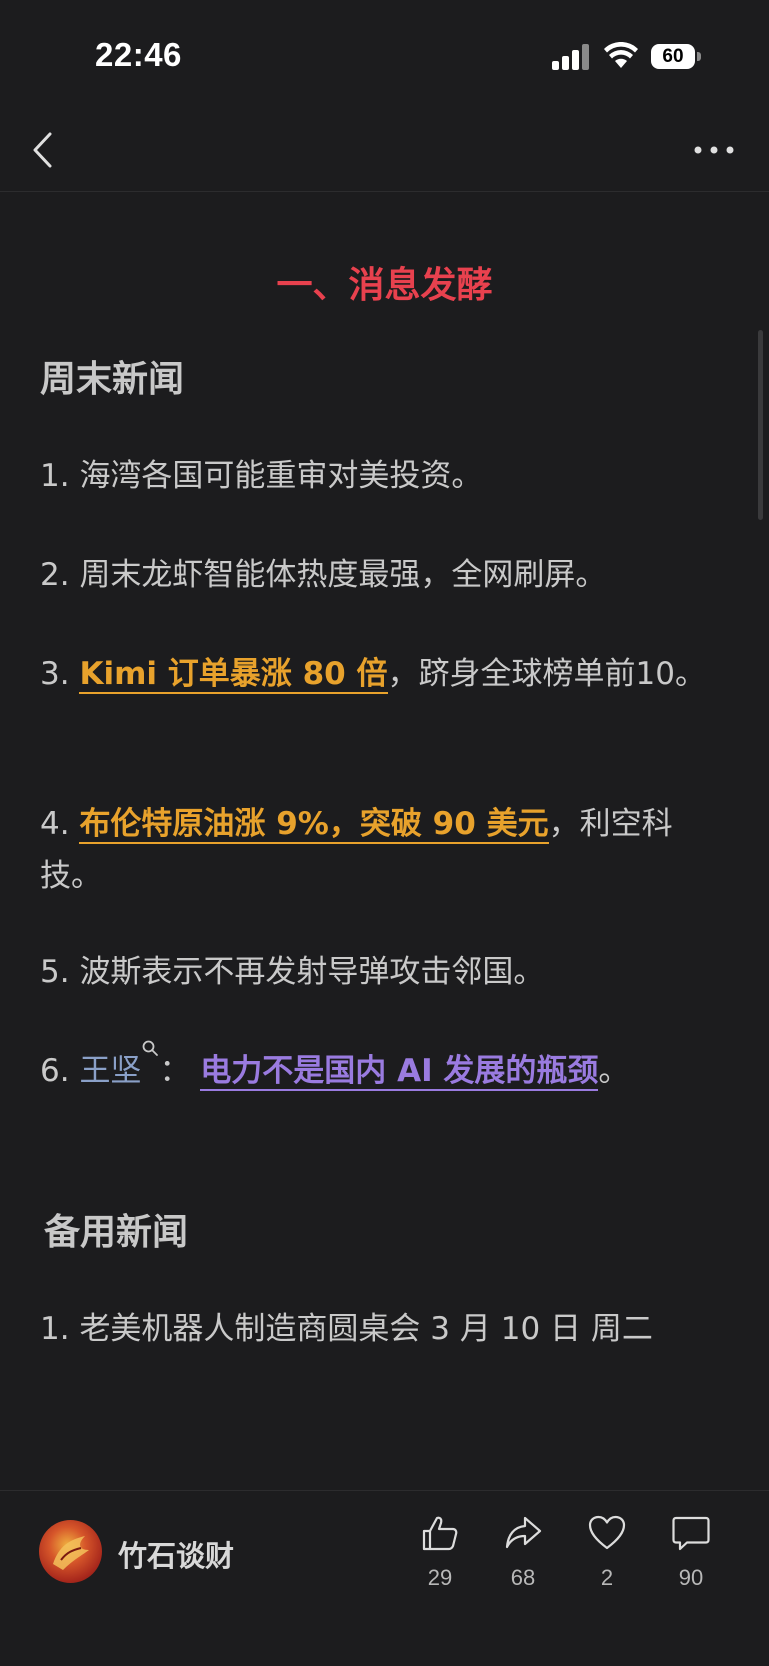  What do you see at coordinates (176, 1554) in the screenshot?
I see `author-name: 竹石谈财` at bounding box center [176, 1554].